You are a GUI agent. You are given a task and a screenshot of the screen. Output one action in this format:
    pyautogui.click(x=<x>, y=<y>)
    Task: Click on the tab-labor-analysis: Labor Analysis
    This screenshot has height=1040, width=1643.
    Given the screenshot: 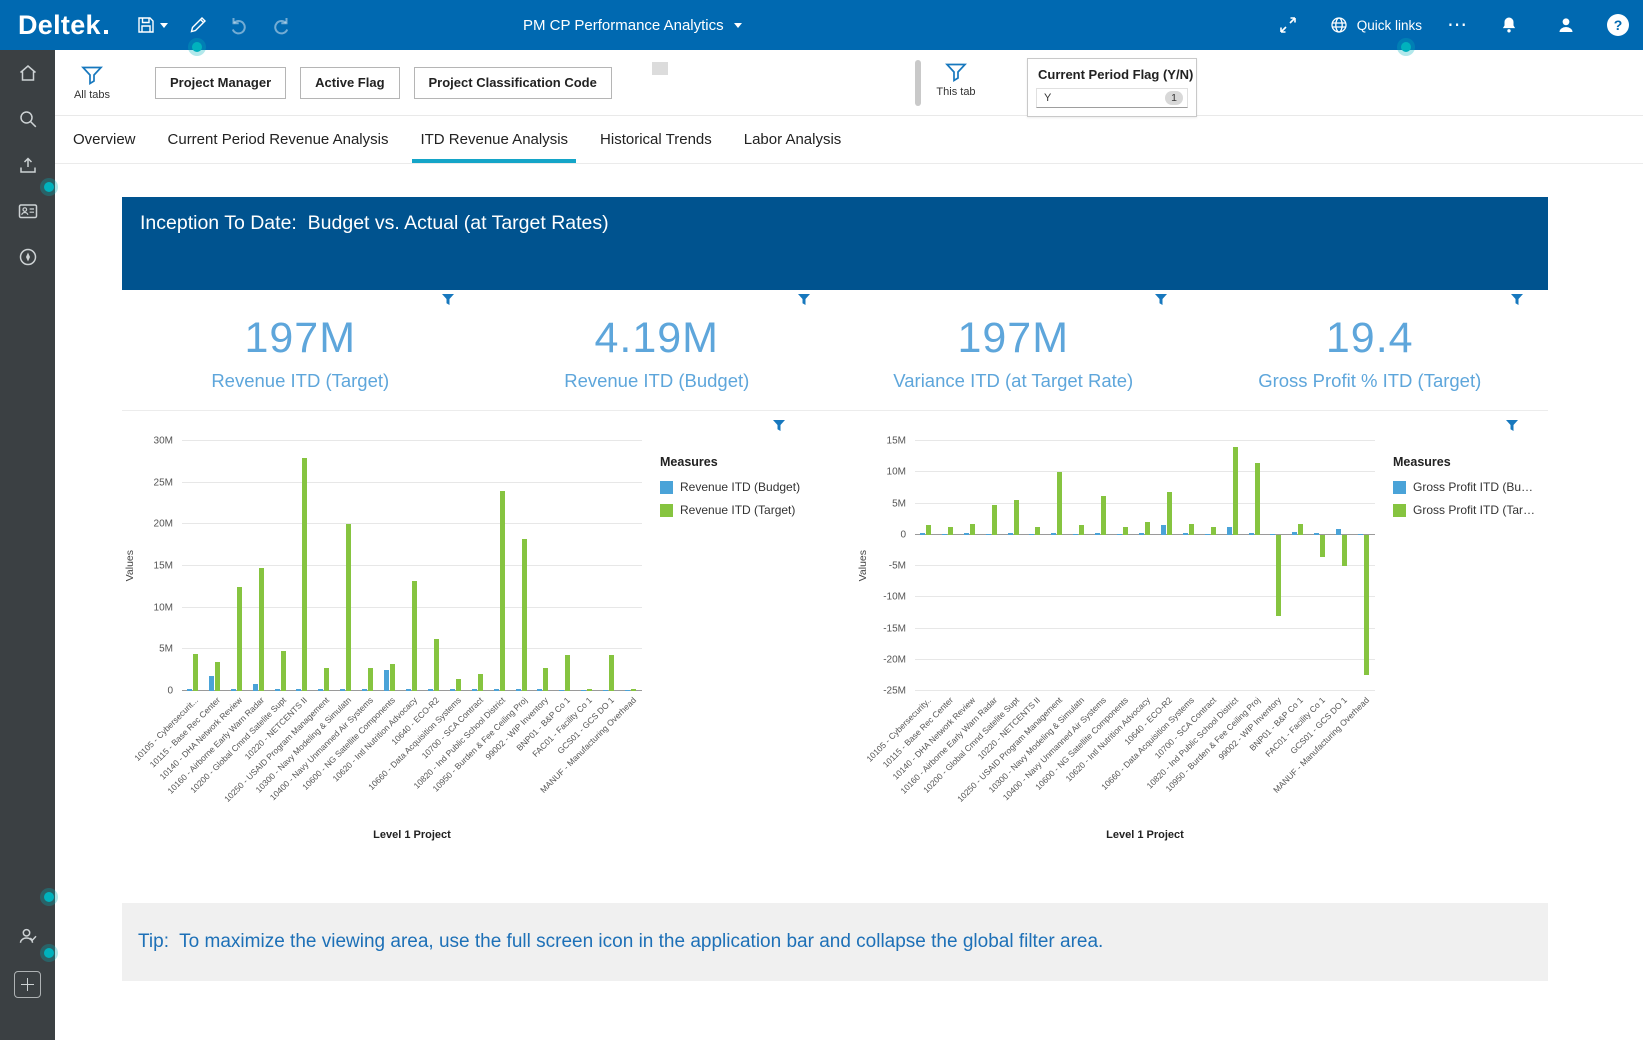 What is the action you would take?
    pyautogui.click(x=793, y=139)
    